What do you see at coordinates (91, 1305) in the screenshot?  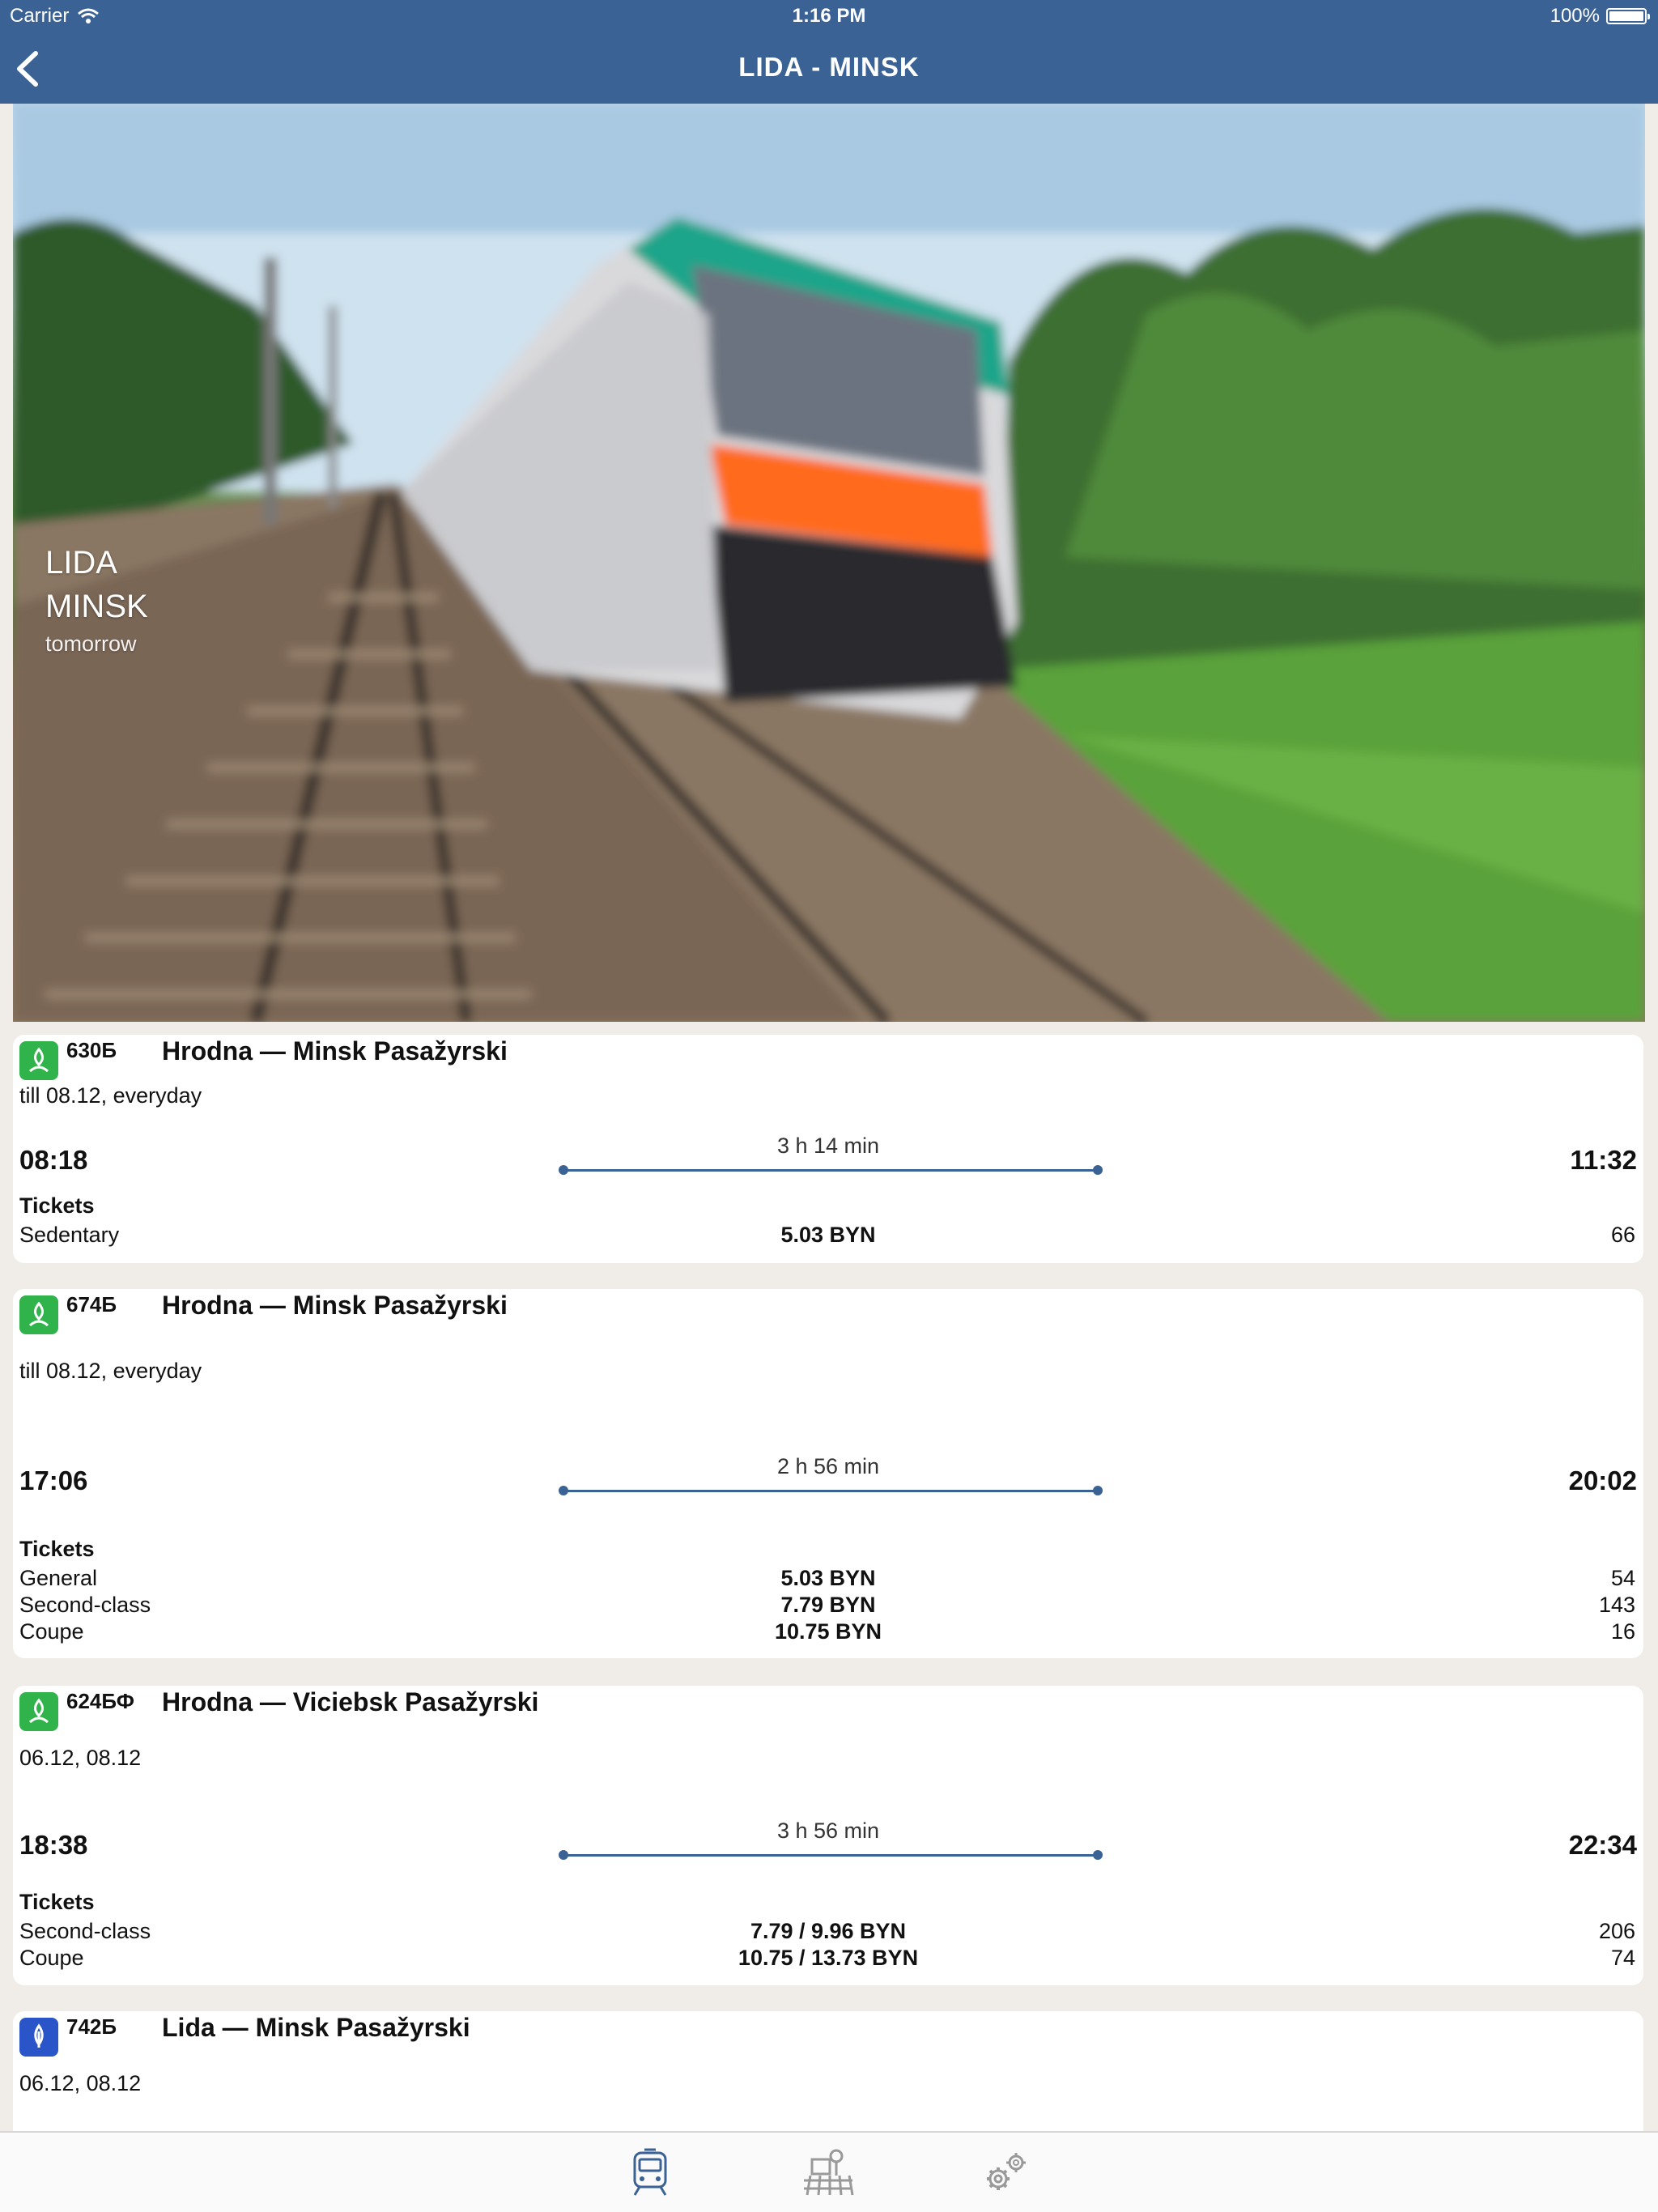 I see `train-number: 674Б` at bounding box center [91, 1305].